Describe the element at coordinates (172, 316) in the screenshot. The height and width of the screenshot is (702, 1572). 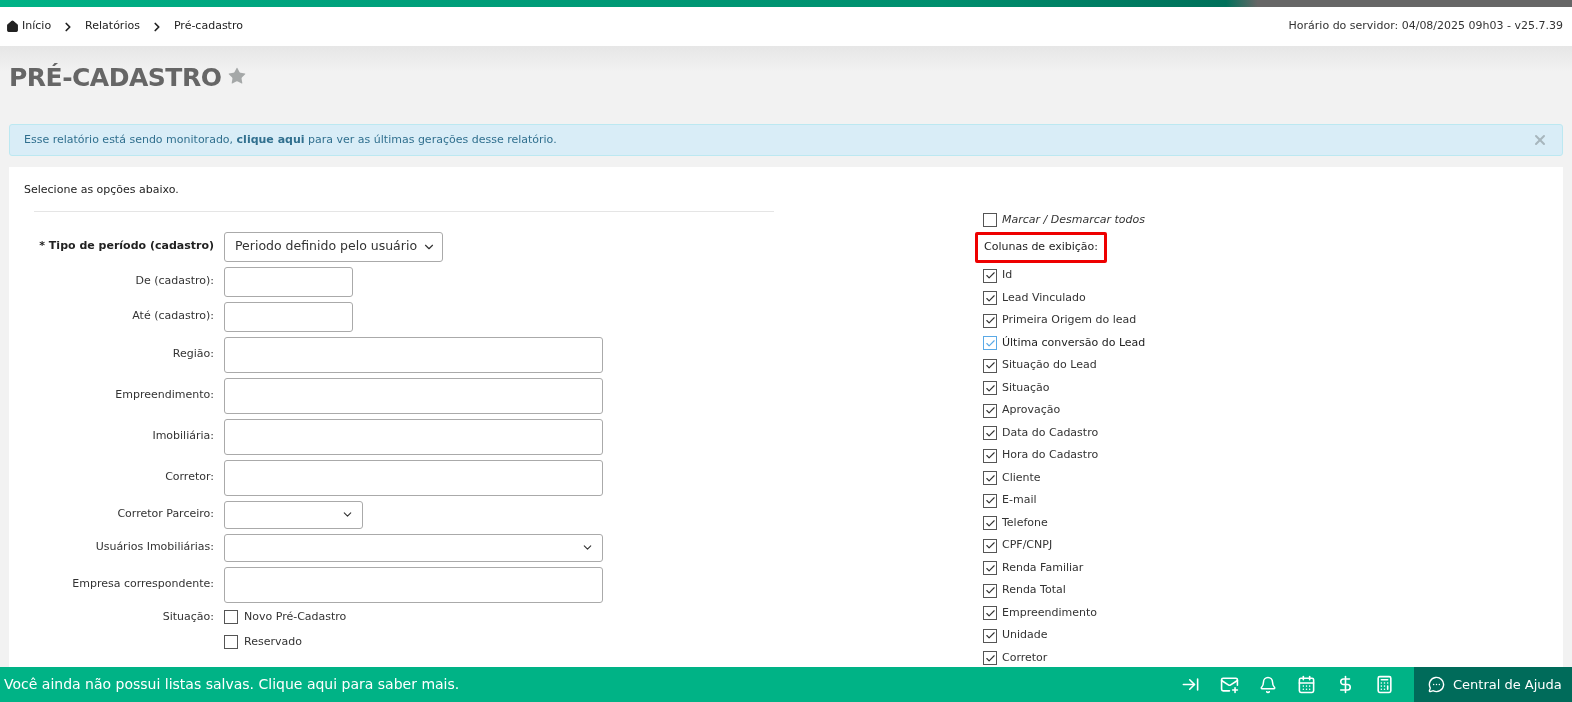
I see `field-label: Até (cadastro):` at that location.